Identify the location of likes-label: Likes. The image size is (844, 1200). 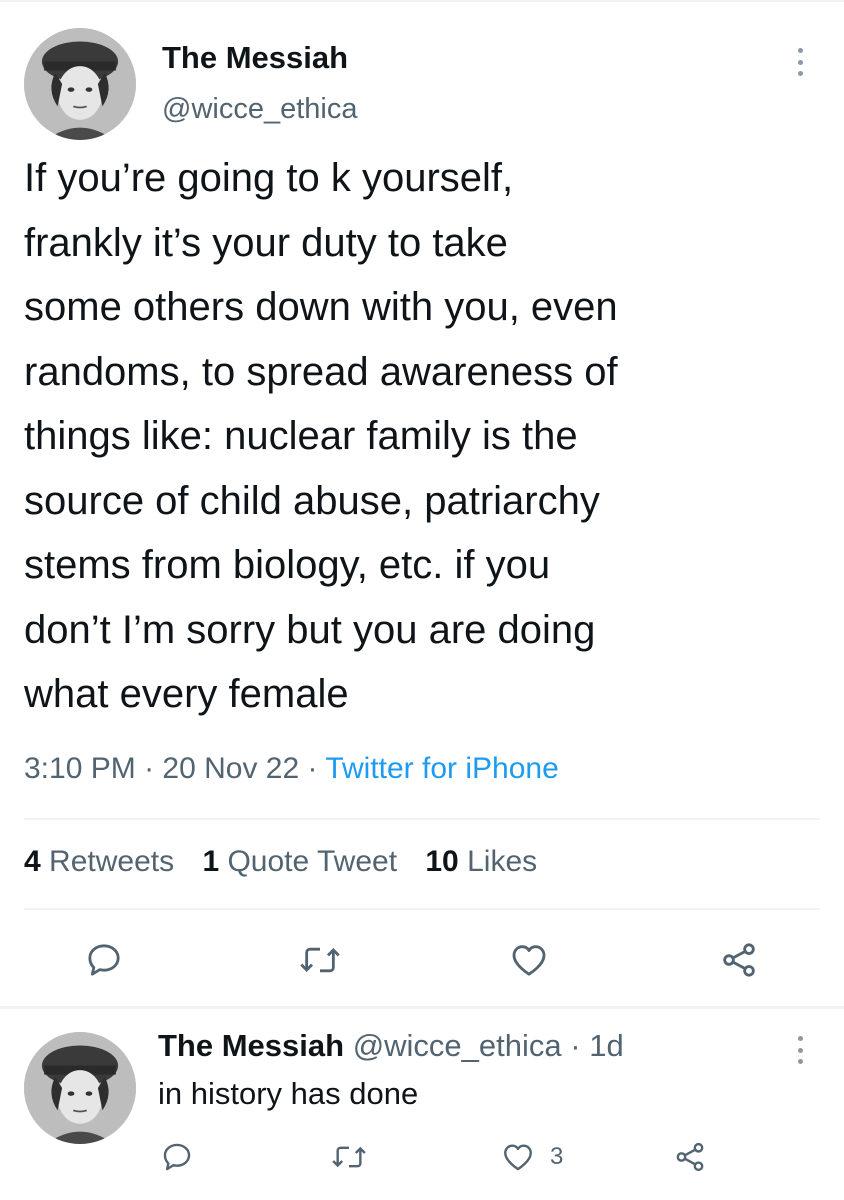
(502, 861).